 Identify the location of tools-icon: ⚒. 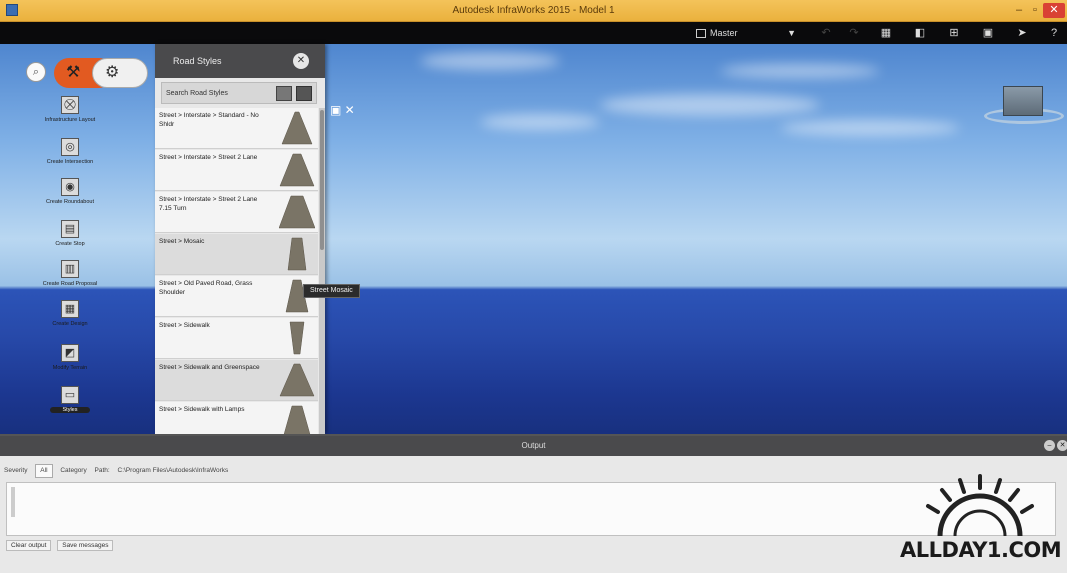
(73, 72).